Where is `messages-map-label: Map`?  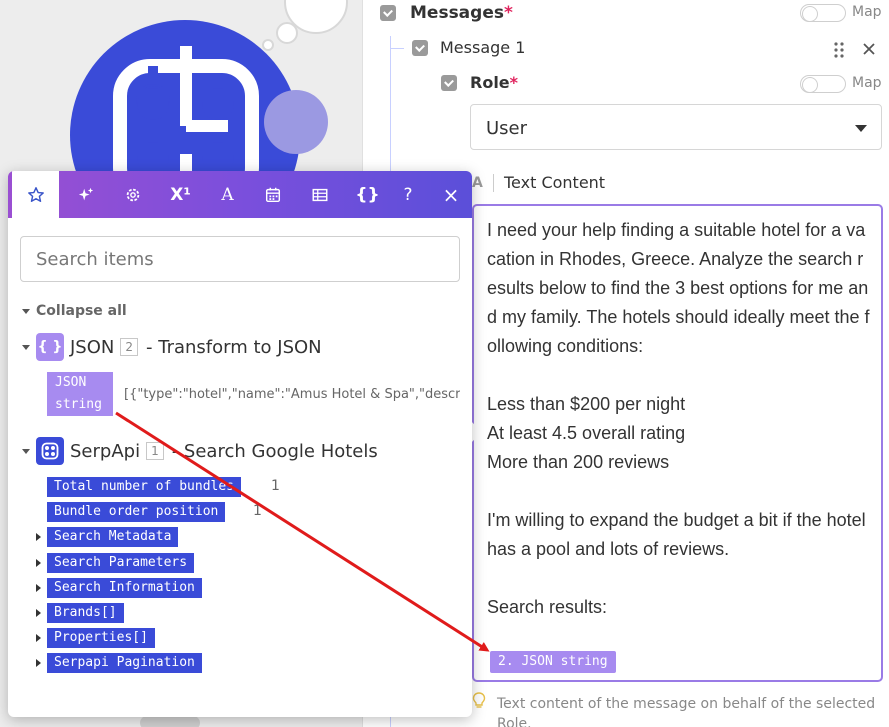 messages-map-label: Map is located at coordinates (867, 12).